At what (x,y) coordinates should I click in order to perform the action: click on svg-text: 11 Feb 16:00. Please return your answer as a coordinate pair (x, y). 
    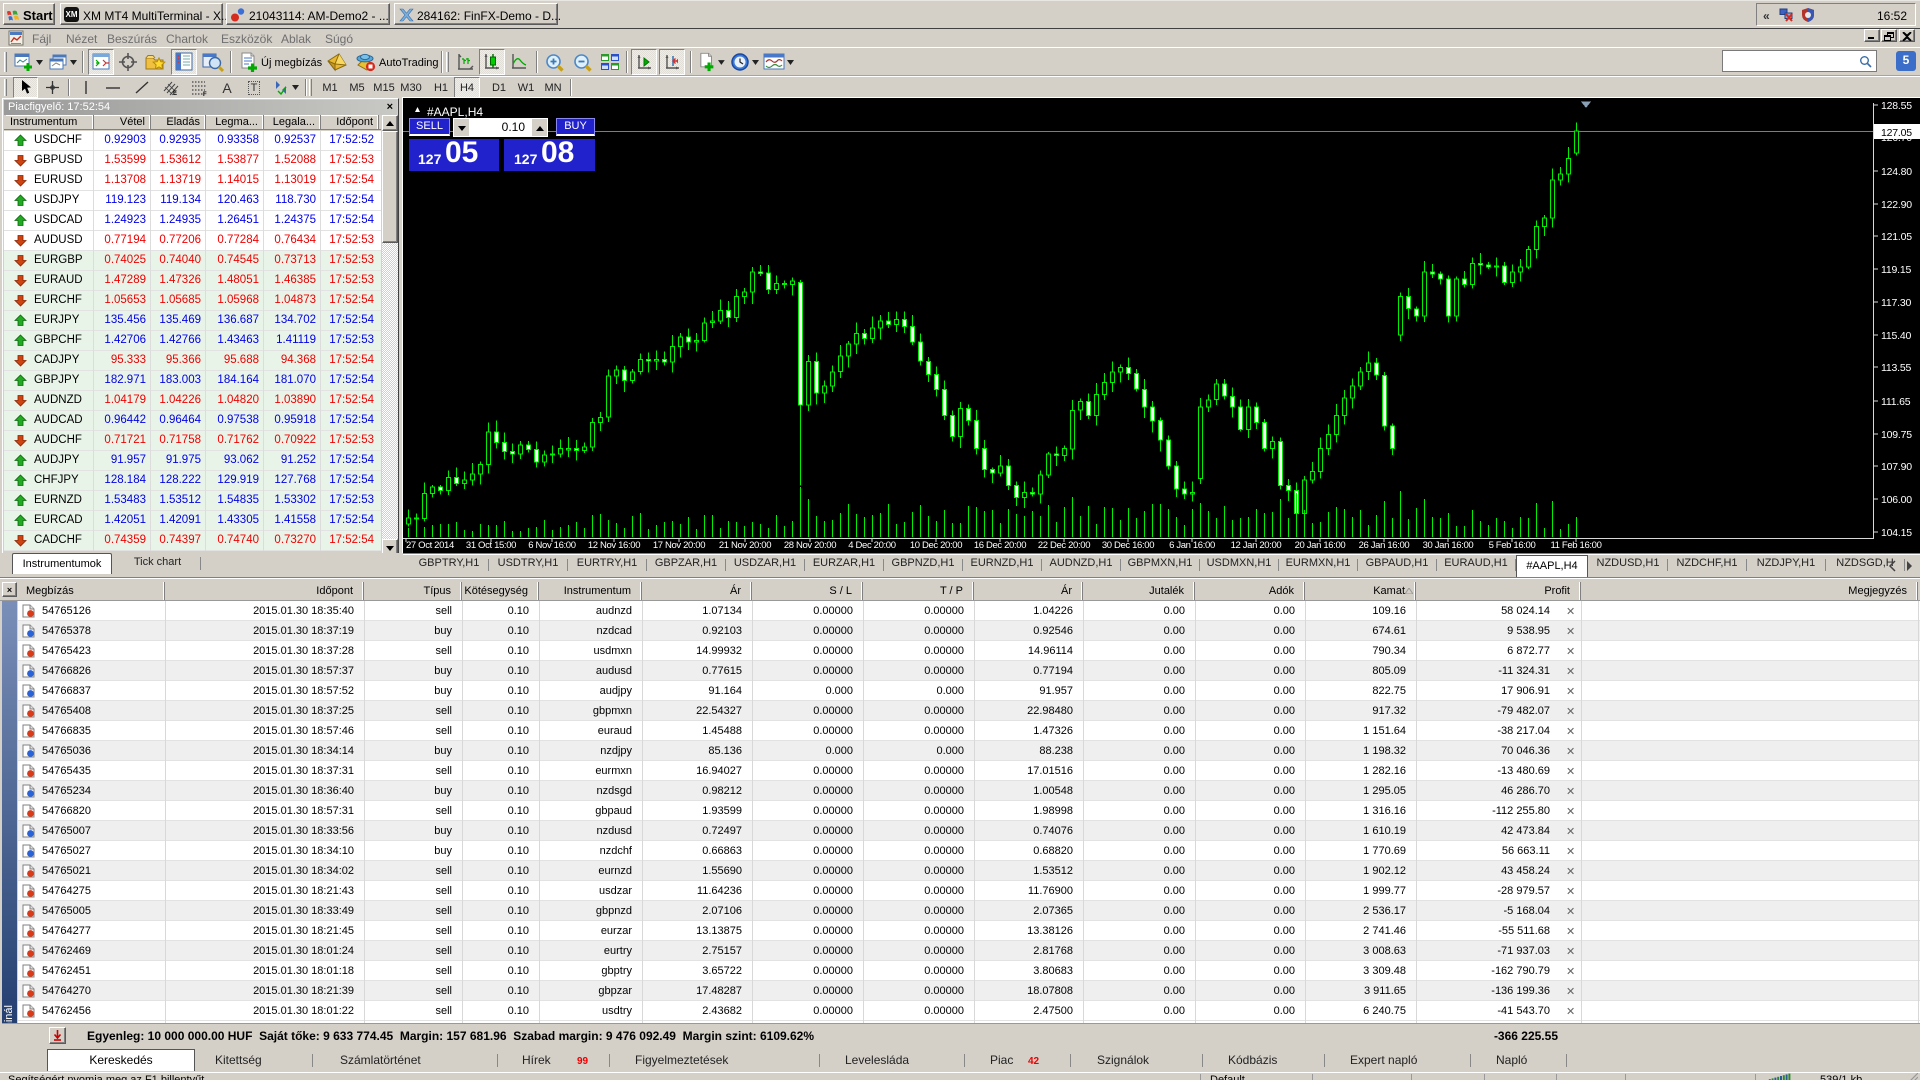
    Looking at the image, I should click on (1575, 545).